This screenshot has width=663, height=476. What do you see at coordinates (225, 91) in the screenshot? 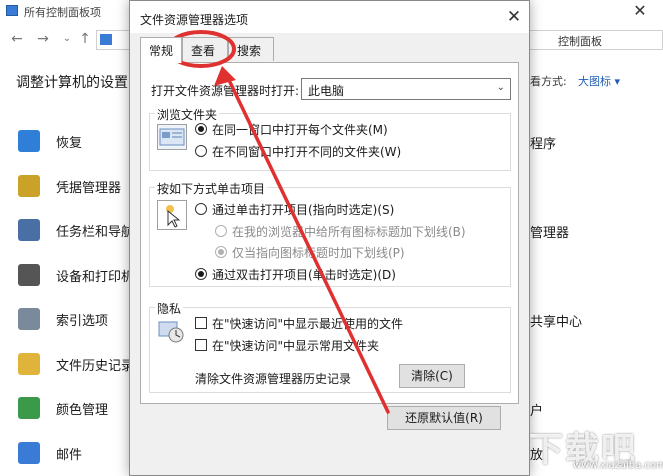
I see `open-in-label: 打开文件资源管理器时打开:` at bounding box center [225, 91].